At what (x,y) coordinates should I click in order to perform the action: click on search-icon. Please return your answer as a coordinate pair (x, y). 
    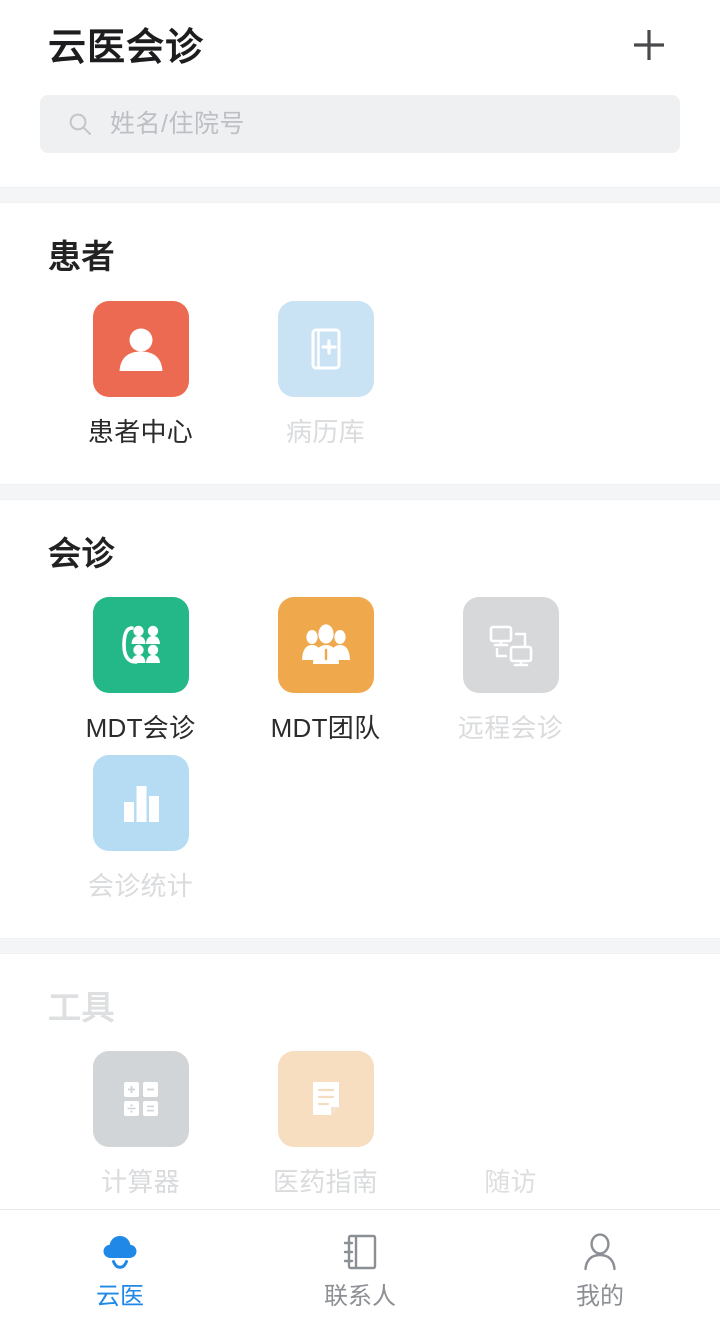
    Looking at the image, I should click on (80, 124).